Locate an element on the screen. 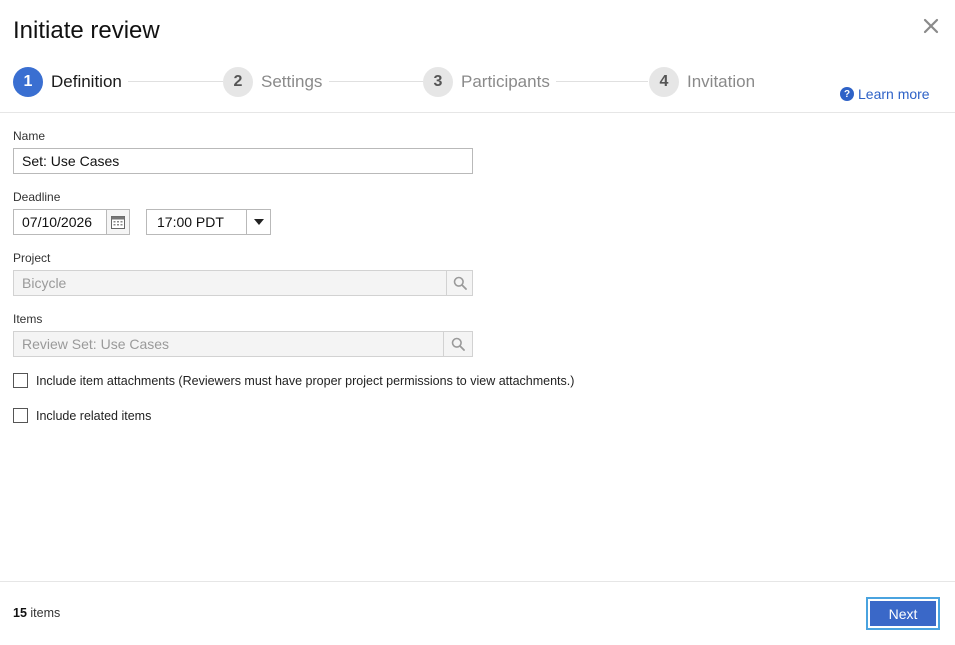 The width and height of the screenshot is (955, 645). project-input: Bicycle is located at coordinates (230, 283).